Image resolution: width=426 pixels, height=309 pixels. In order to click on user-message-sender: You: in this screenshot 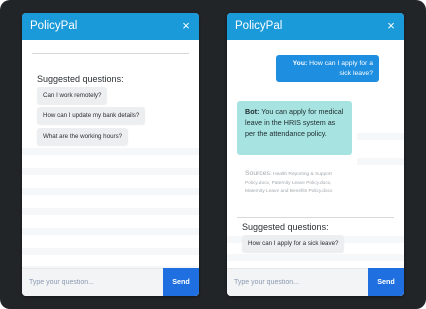, I will do `click(300, 63)`.